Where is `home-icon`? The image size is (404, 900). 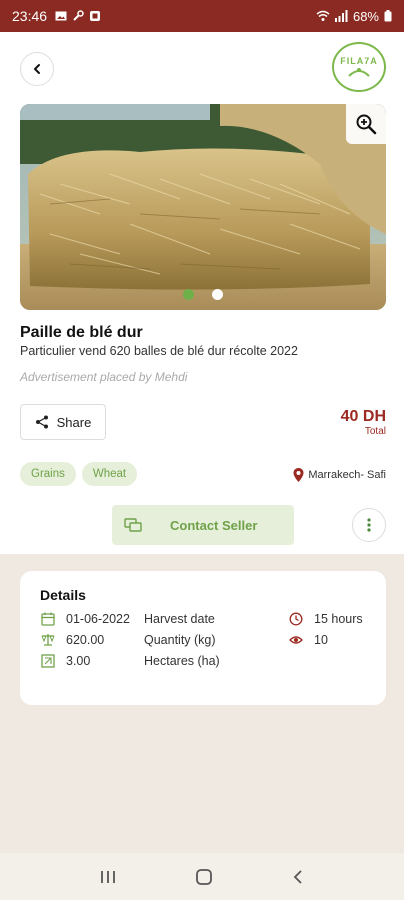 home-icon is located at coordinates (204, 877).